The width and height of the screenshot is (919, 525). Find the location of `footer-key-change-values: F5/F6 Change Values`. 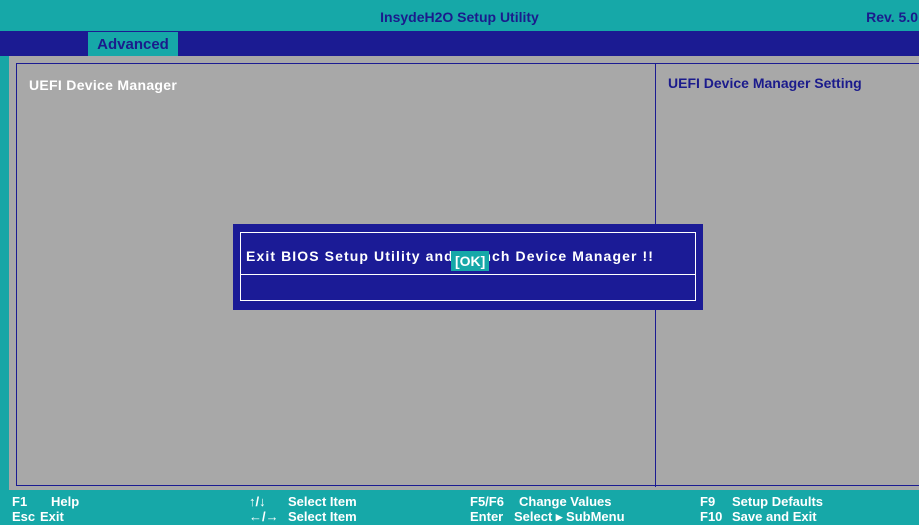

footer-key-change-values: F5/F6 Change Values is located at coordinates (540, 501).